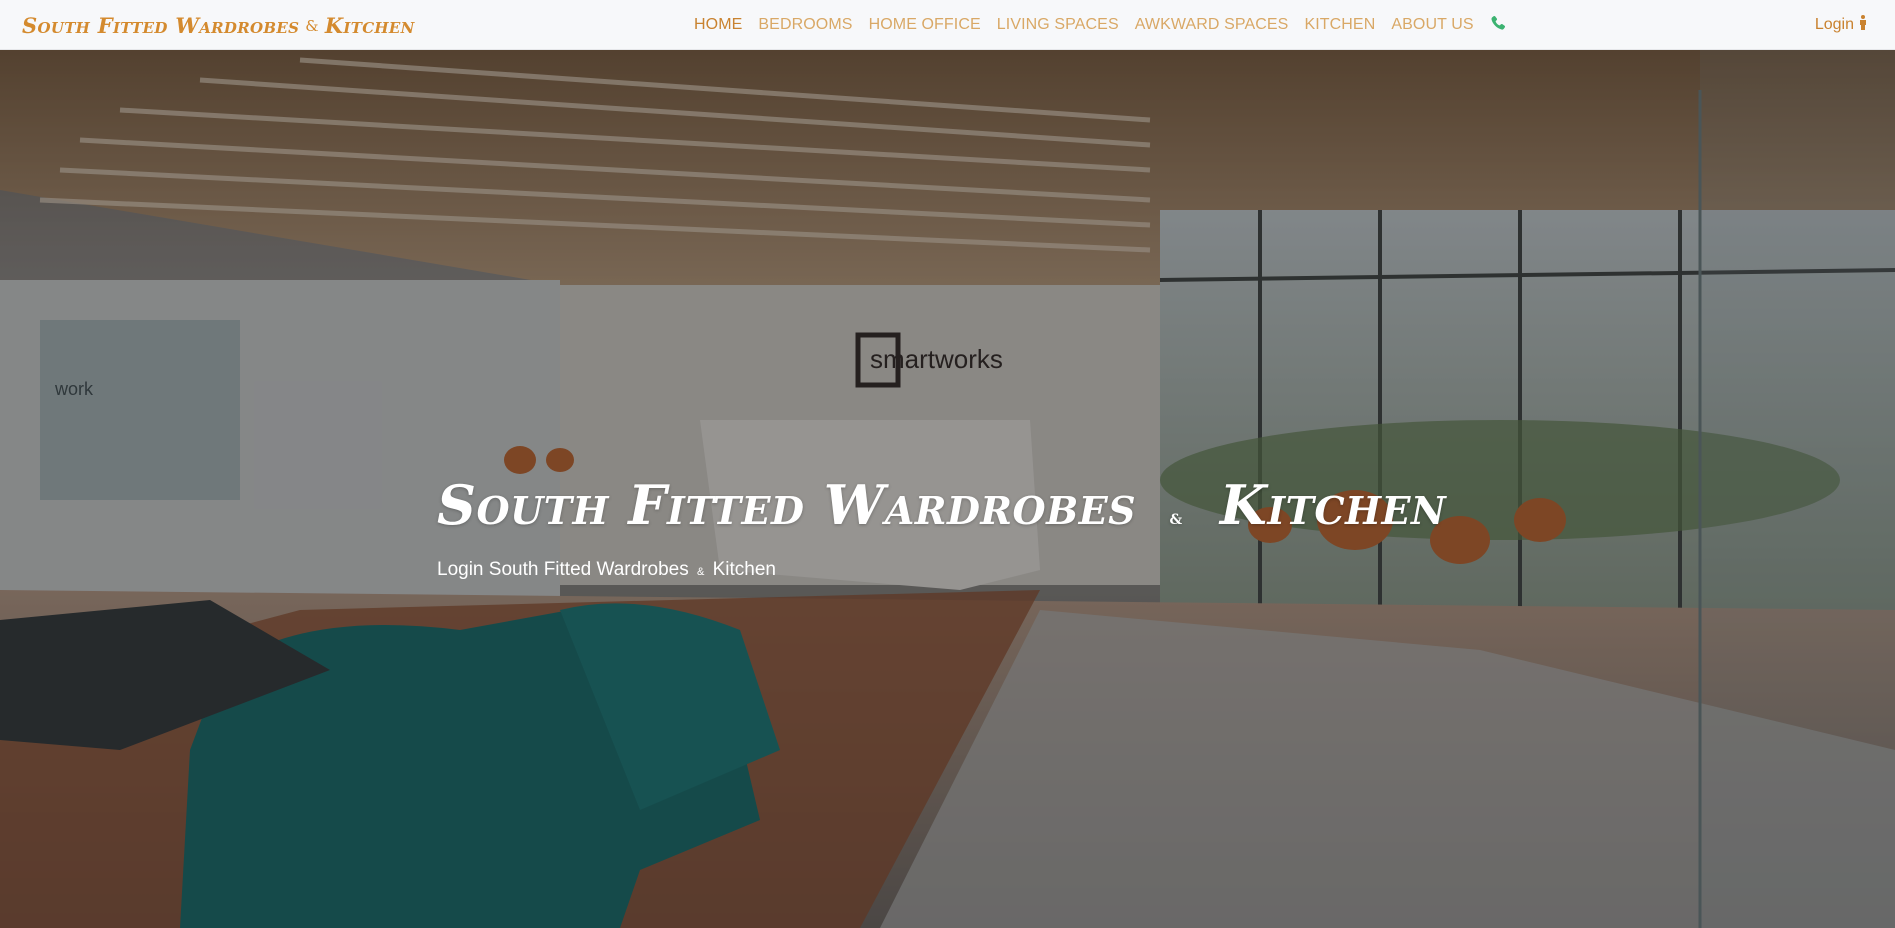  What do you see at coordinates (1339, 24) in the screenshot?
I see `nav-kitchen: KITCHEN` at bounding box center [1339, 24].